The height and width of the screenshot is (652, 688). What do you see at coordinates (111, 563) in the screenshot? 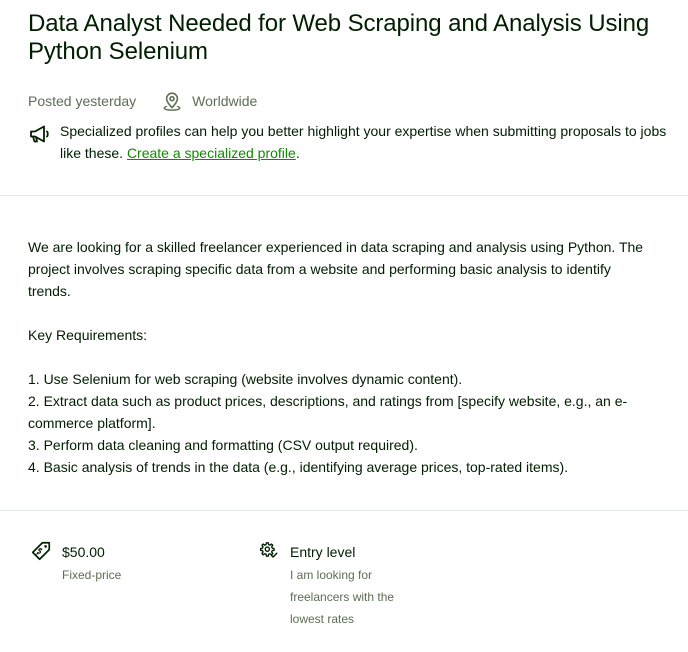
I see `budget-feature: $50.00 Fixed-price` at bounding box center [111, 563].